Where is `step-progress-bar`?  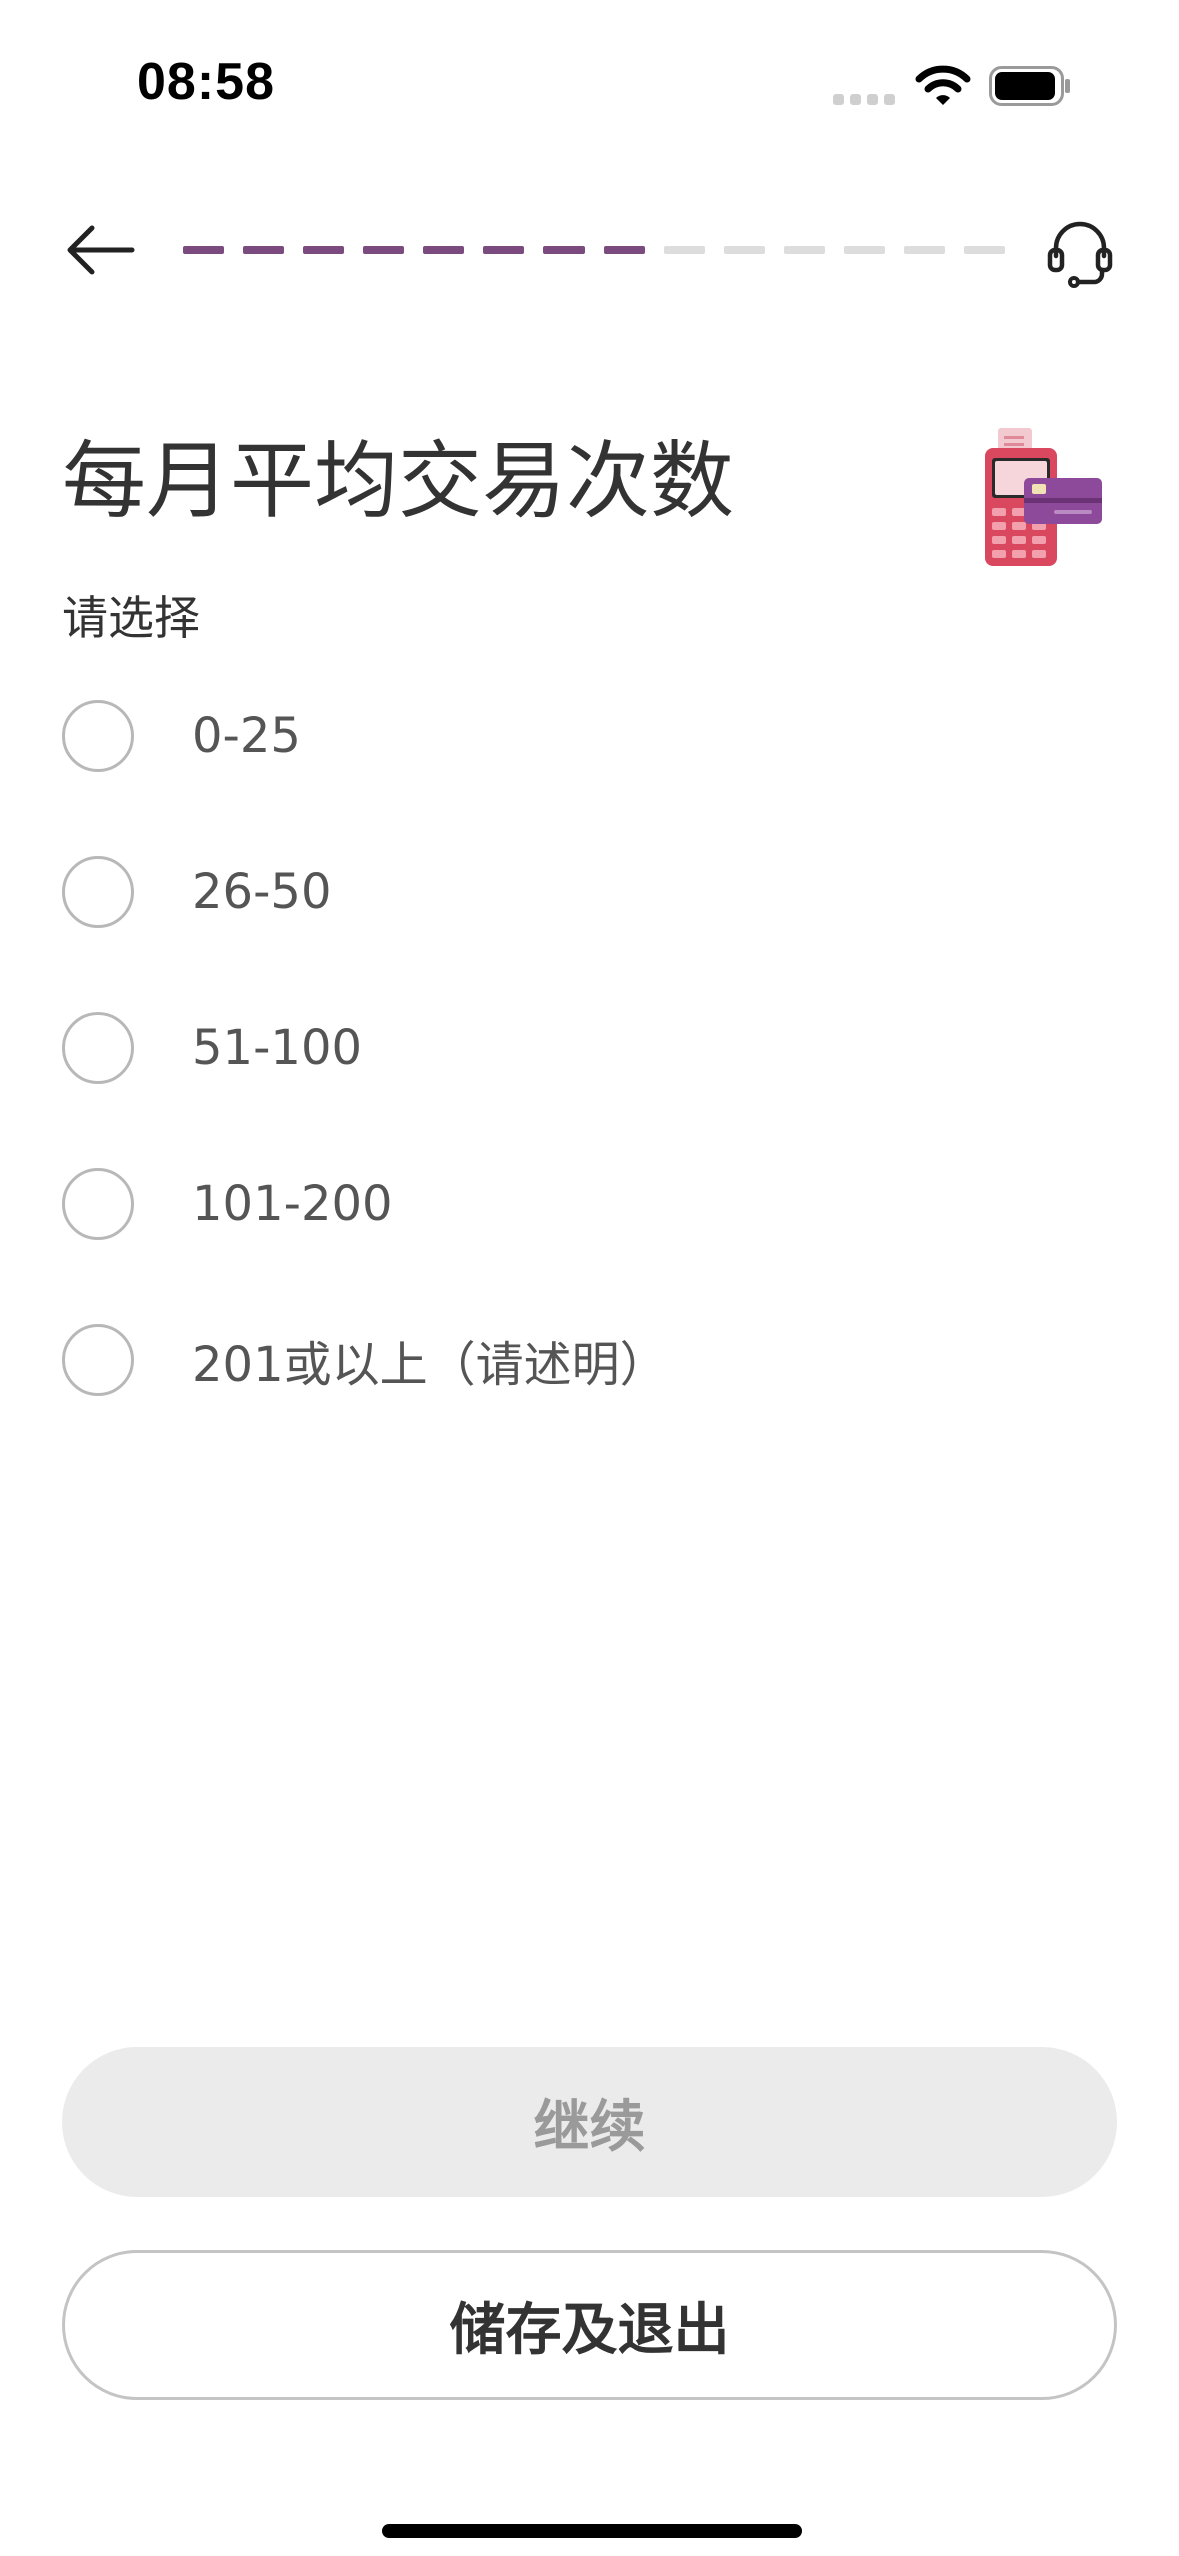 step-progress-bar is located at coordinates (594, 250).